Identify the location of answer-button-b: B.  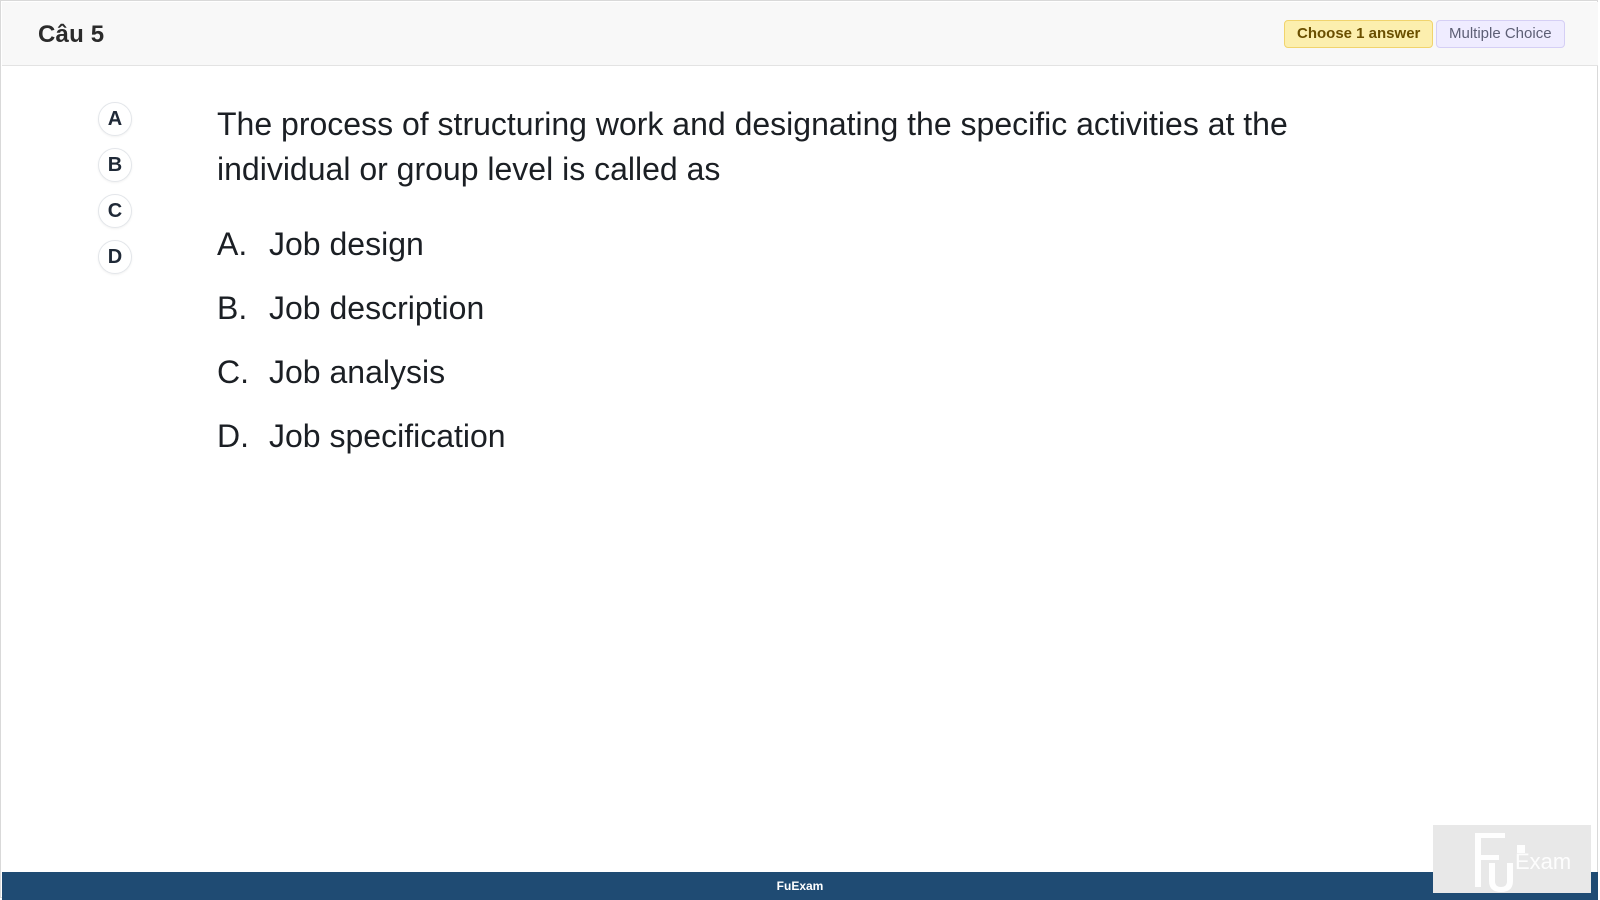
(115, 165).